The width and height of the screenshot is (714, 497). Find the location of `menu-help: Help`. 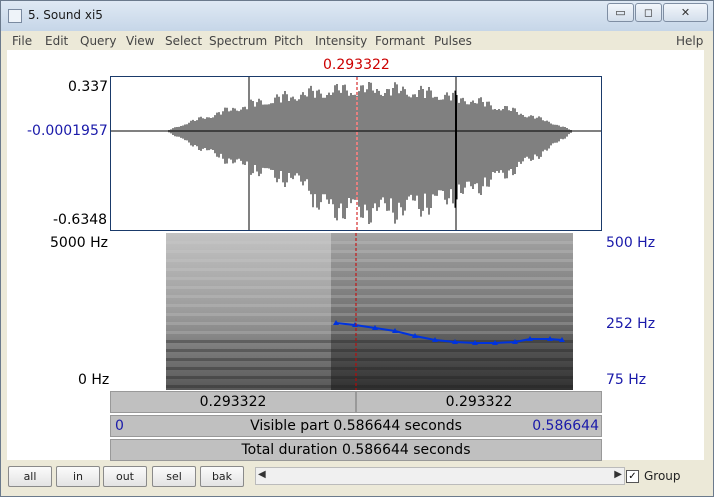

menu-help: Help is located at coordinates (689, 41).